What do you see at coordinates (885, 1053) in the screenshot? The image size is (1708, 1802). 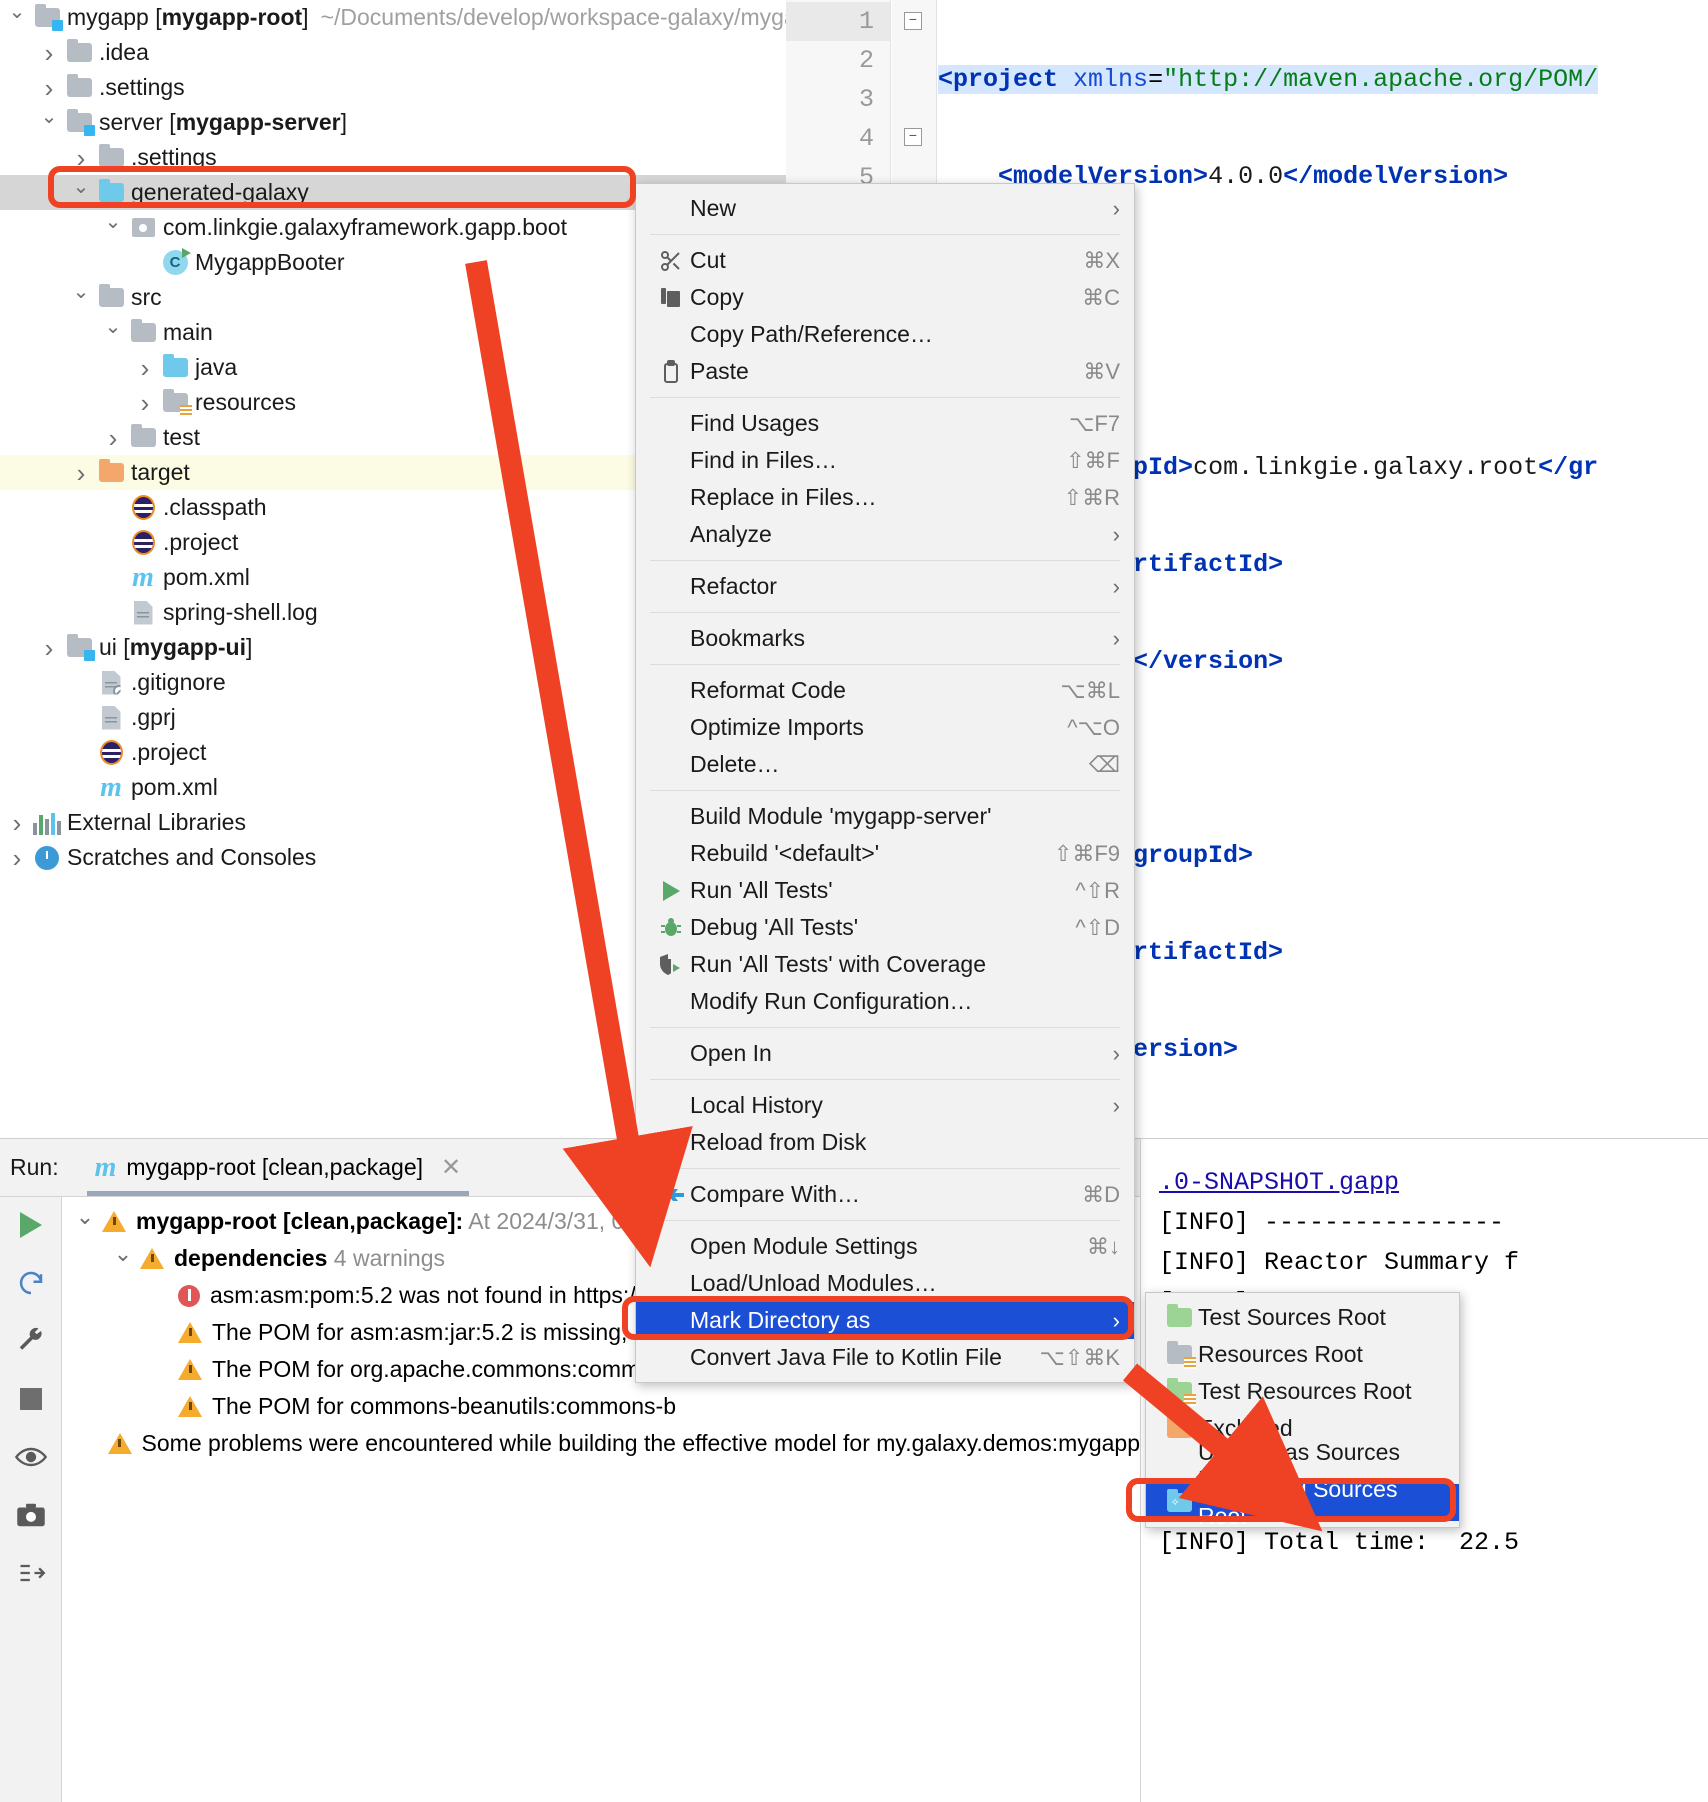 I see `menu-item-open-in: Open In ›` at bounding box center [885, 1053].